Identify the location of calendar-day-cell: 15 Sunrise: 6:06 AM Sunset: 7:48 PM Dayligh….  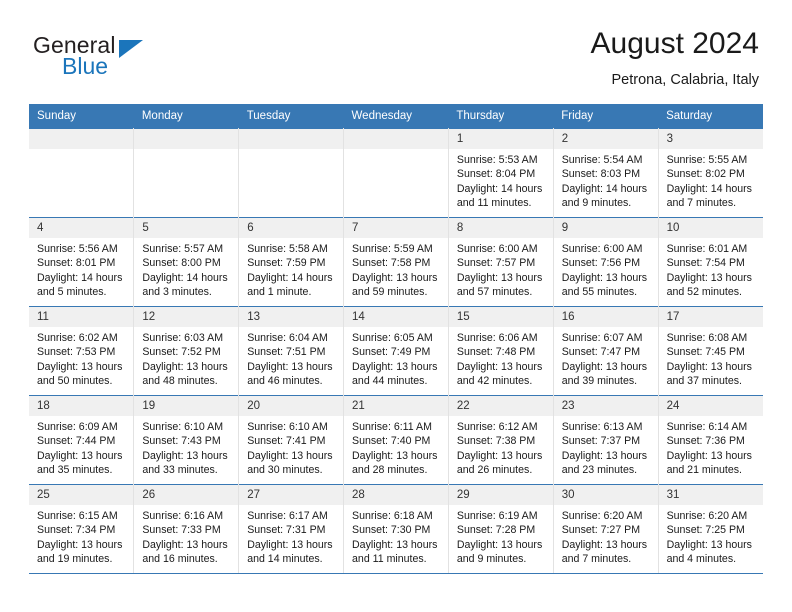
(501, 351).